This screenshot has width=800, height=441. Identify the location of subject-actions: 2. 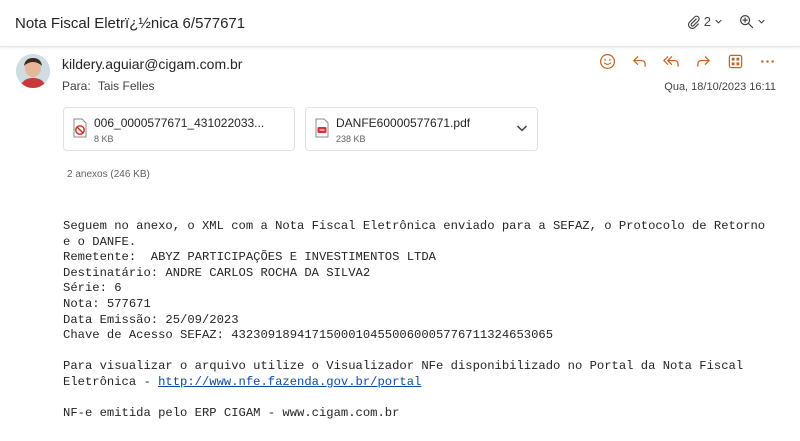
(721, 21).